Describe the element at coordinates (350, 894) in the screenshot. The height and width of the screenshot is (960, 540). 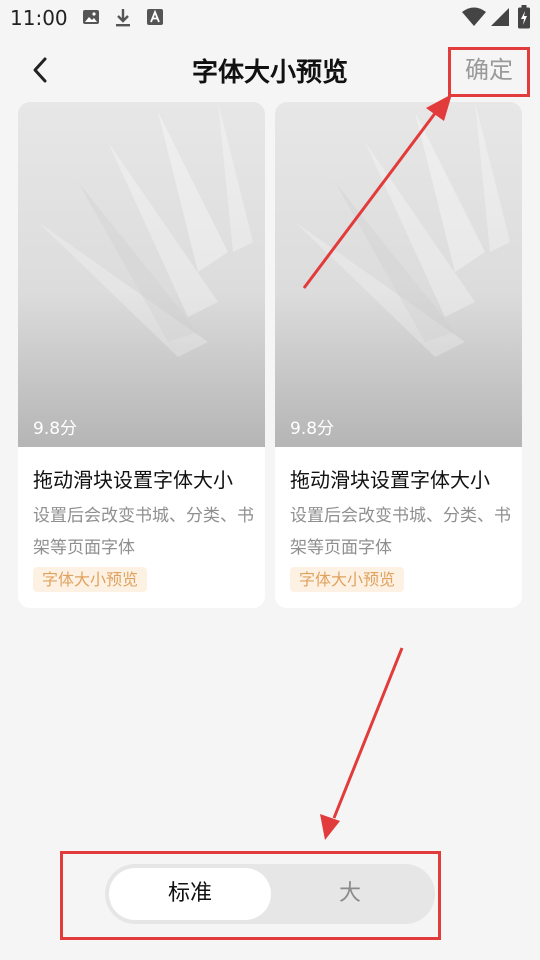
I see `size-option-large: 大` at that location.